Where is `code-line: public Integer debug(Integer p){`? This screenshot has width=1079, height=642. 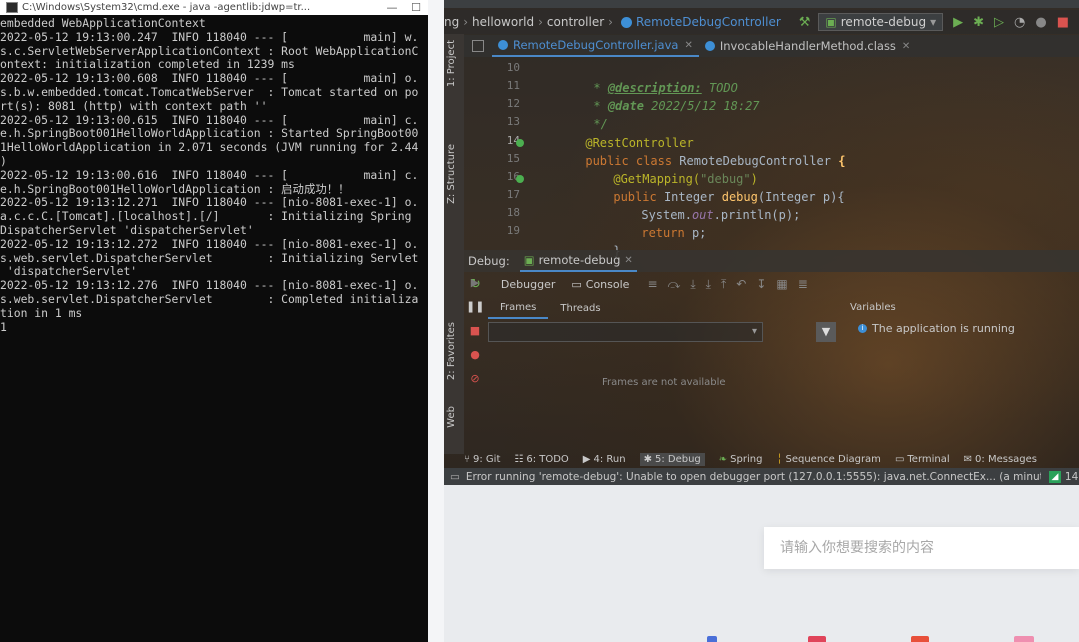 code-line: public Integer debug(Integer p){ is located at coordinates (729, 197).